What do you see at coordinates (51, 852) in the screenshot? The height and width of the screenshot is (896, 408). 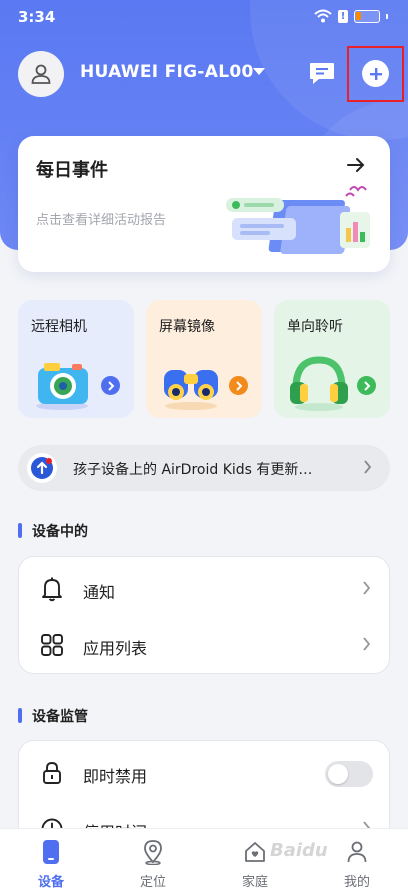 I see `phone-icon` at bounding box center [51, 852].